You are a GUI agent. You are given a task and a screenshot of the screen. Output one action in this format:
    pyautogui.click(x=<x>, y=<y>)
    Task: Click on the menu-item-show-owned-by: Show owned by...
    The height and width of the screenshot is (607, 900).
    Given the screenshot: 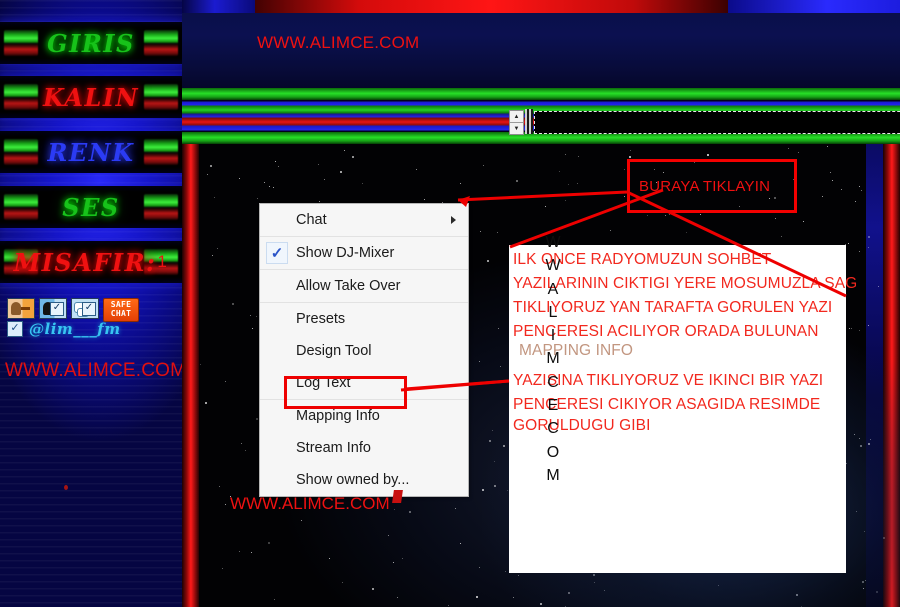 What is the action you would take?
    pyautogui.click(x=364, y=480)
    